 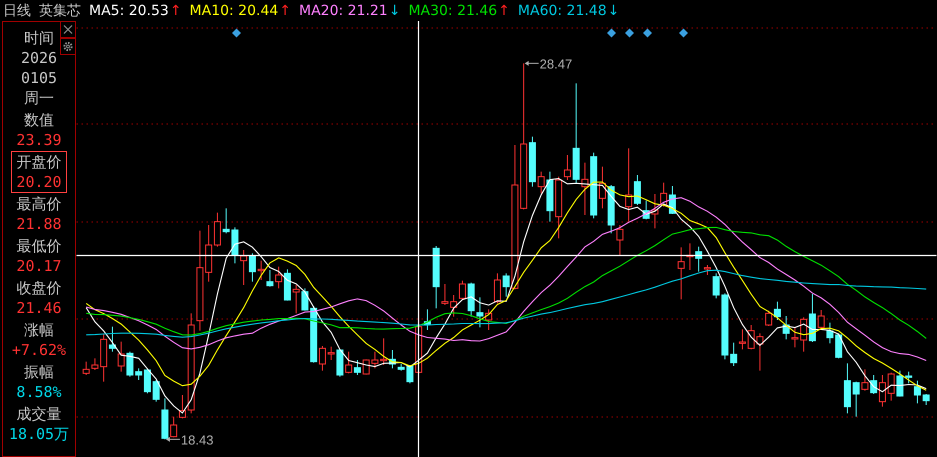 I want to click on field-value: 21.88, so click(x=39, y=224).